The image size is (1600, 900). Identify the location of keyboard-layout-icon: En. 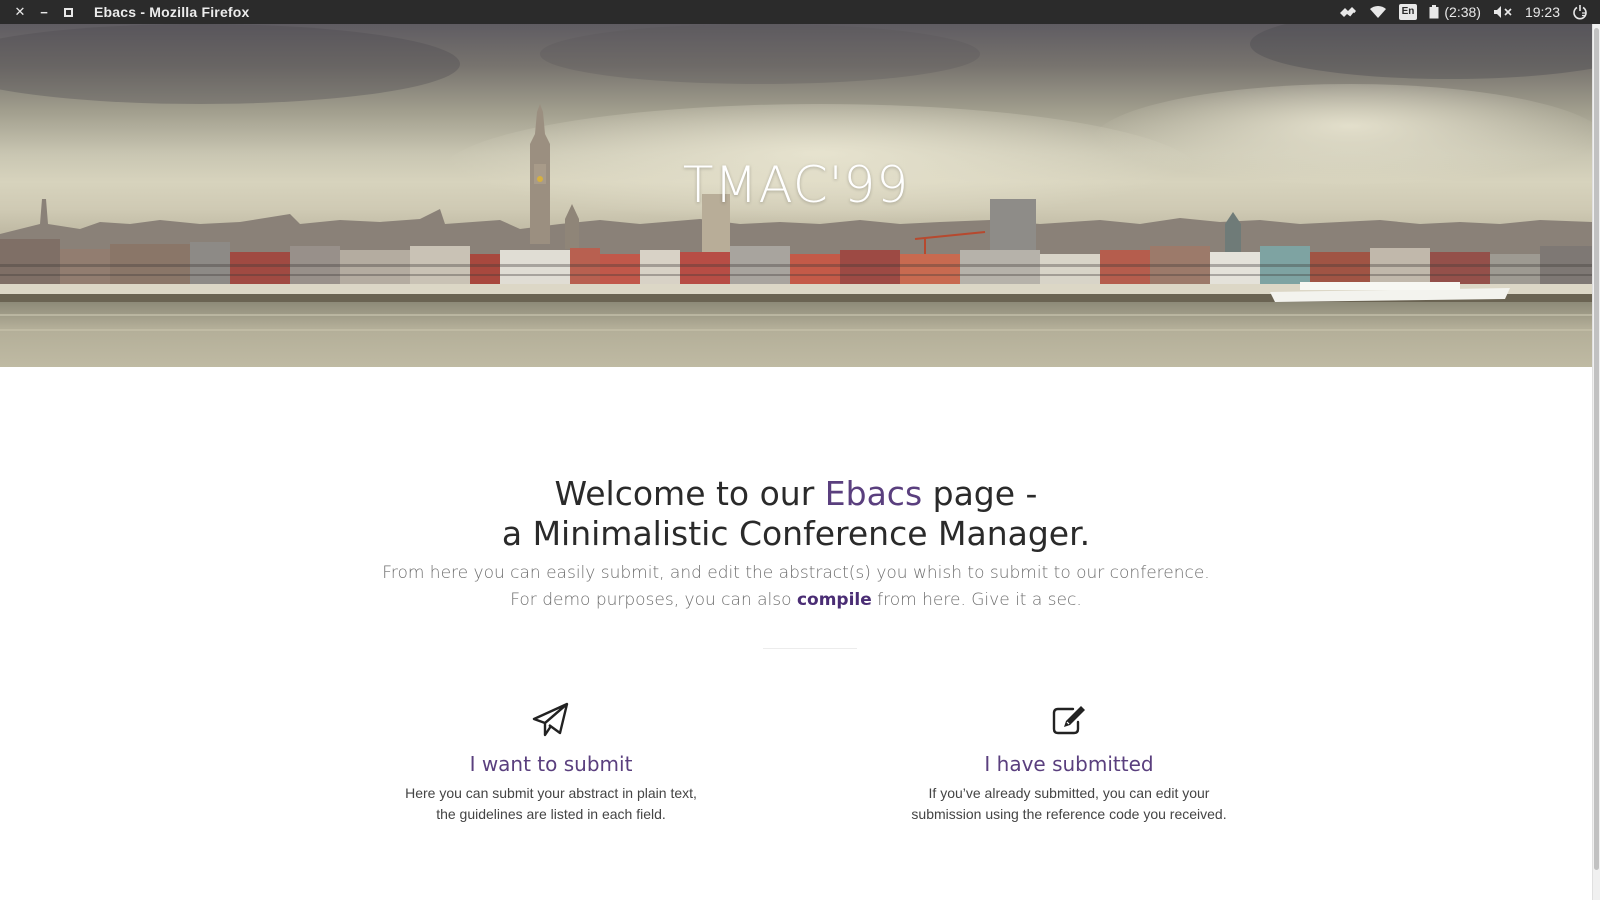
(1408, 12).